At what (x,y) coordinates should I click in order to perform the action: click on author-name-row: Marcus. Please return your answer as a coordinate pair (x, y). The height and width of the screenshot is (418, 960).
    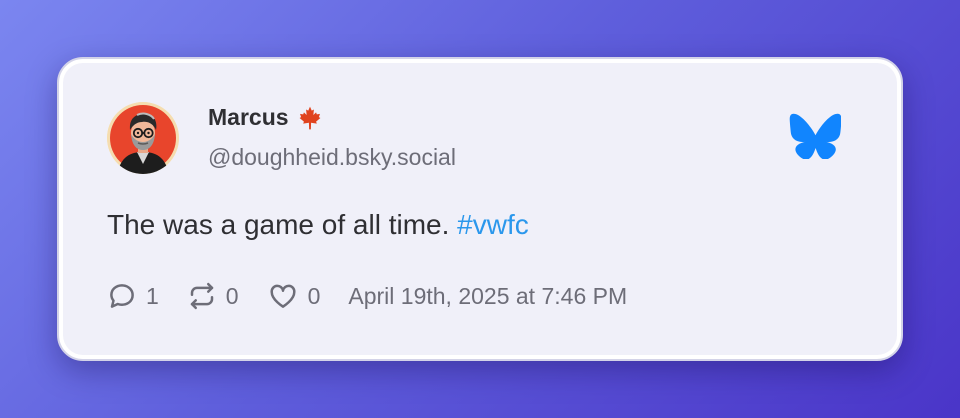
    Looking at the image, I should click on (265, 117).